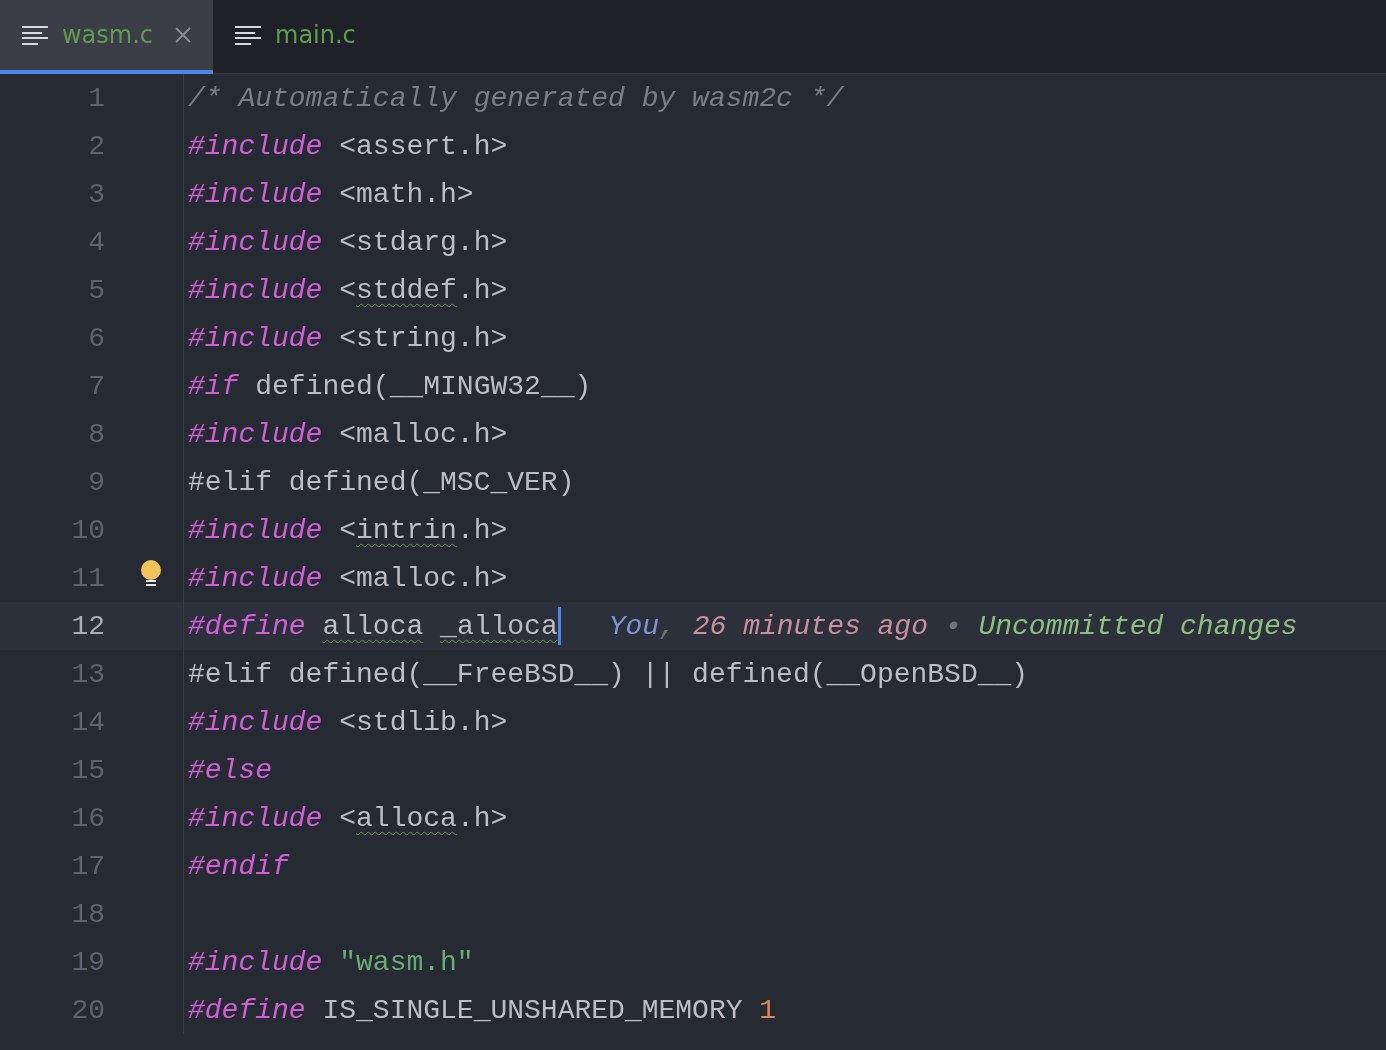 The height and width of the screenshot is (1050, 1386). What do you see at coordinates (106, 37) in the screenshot?
I see `editor-tab: wasm.c` at bounding box center [106, 37].